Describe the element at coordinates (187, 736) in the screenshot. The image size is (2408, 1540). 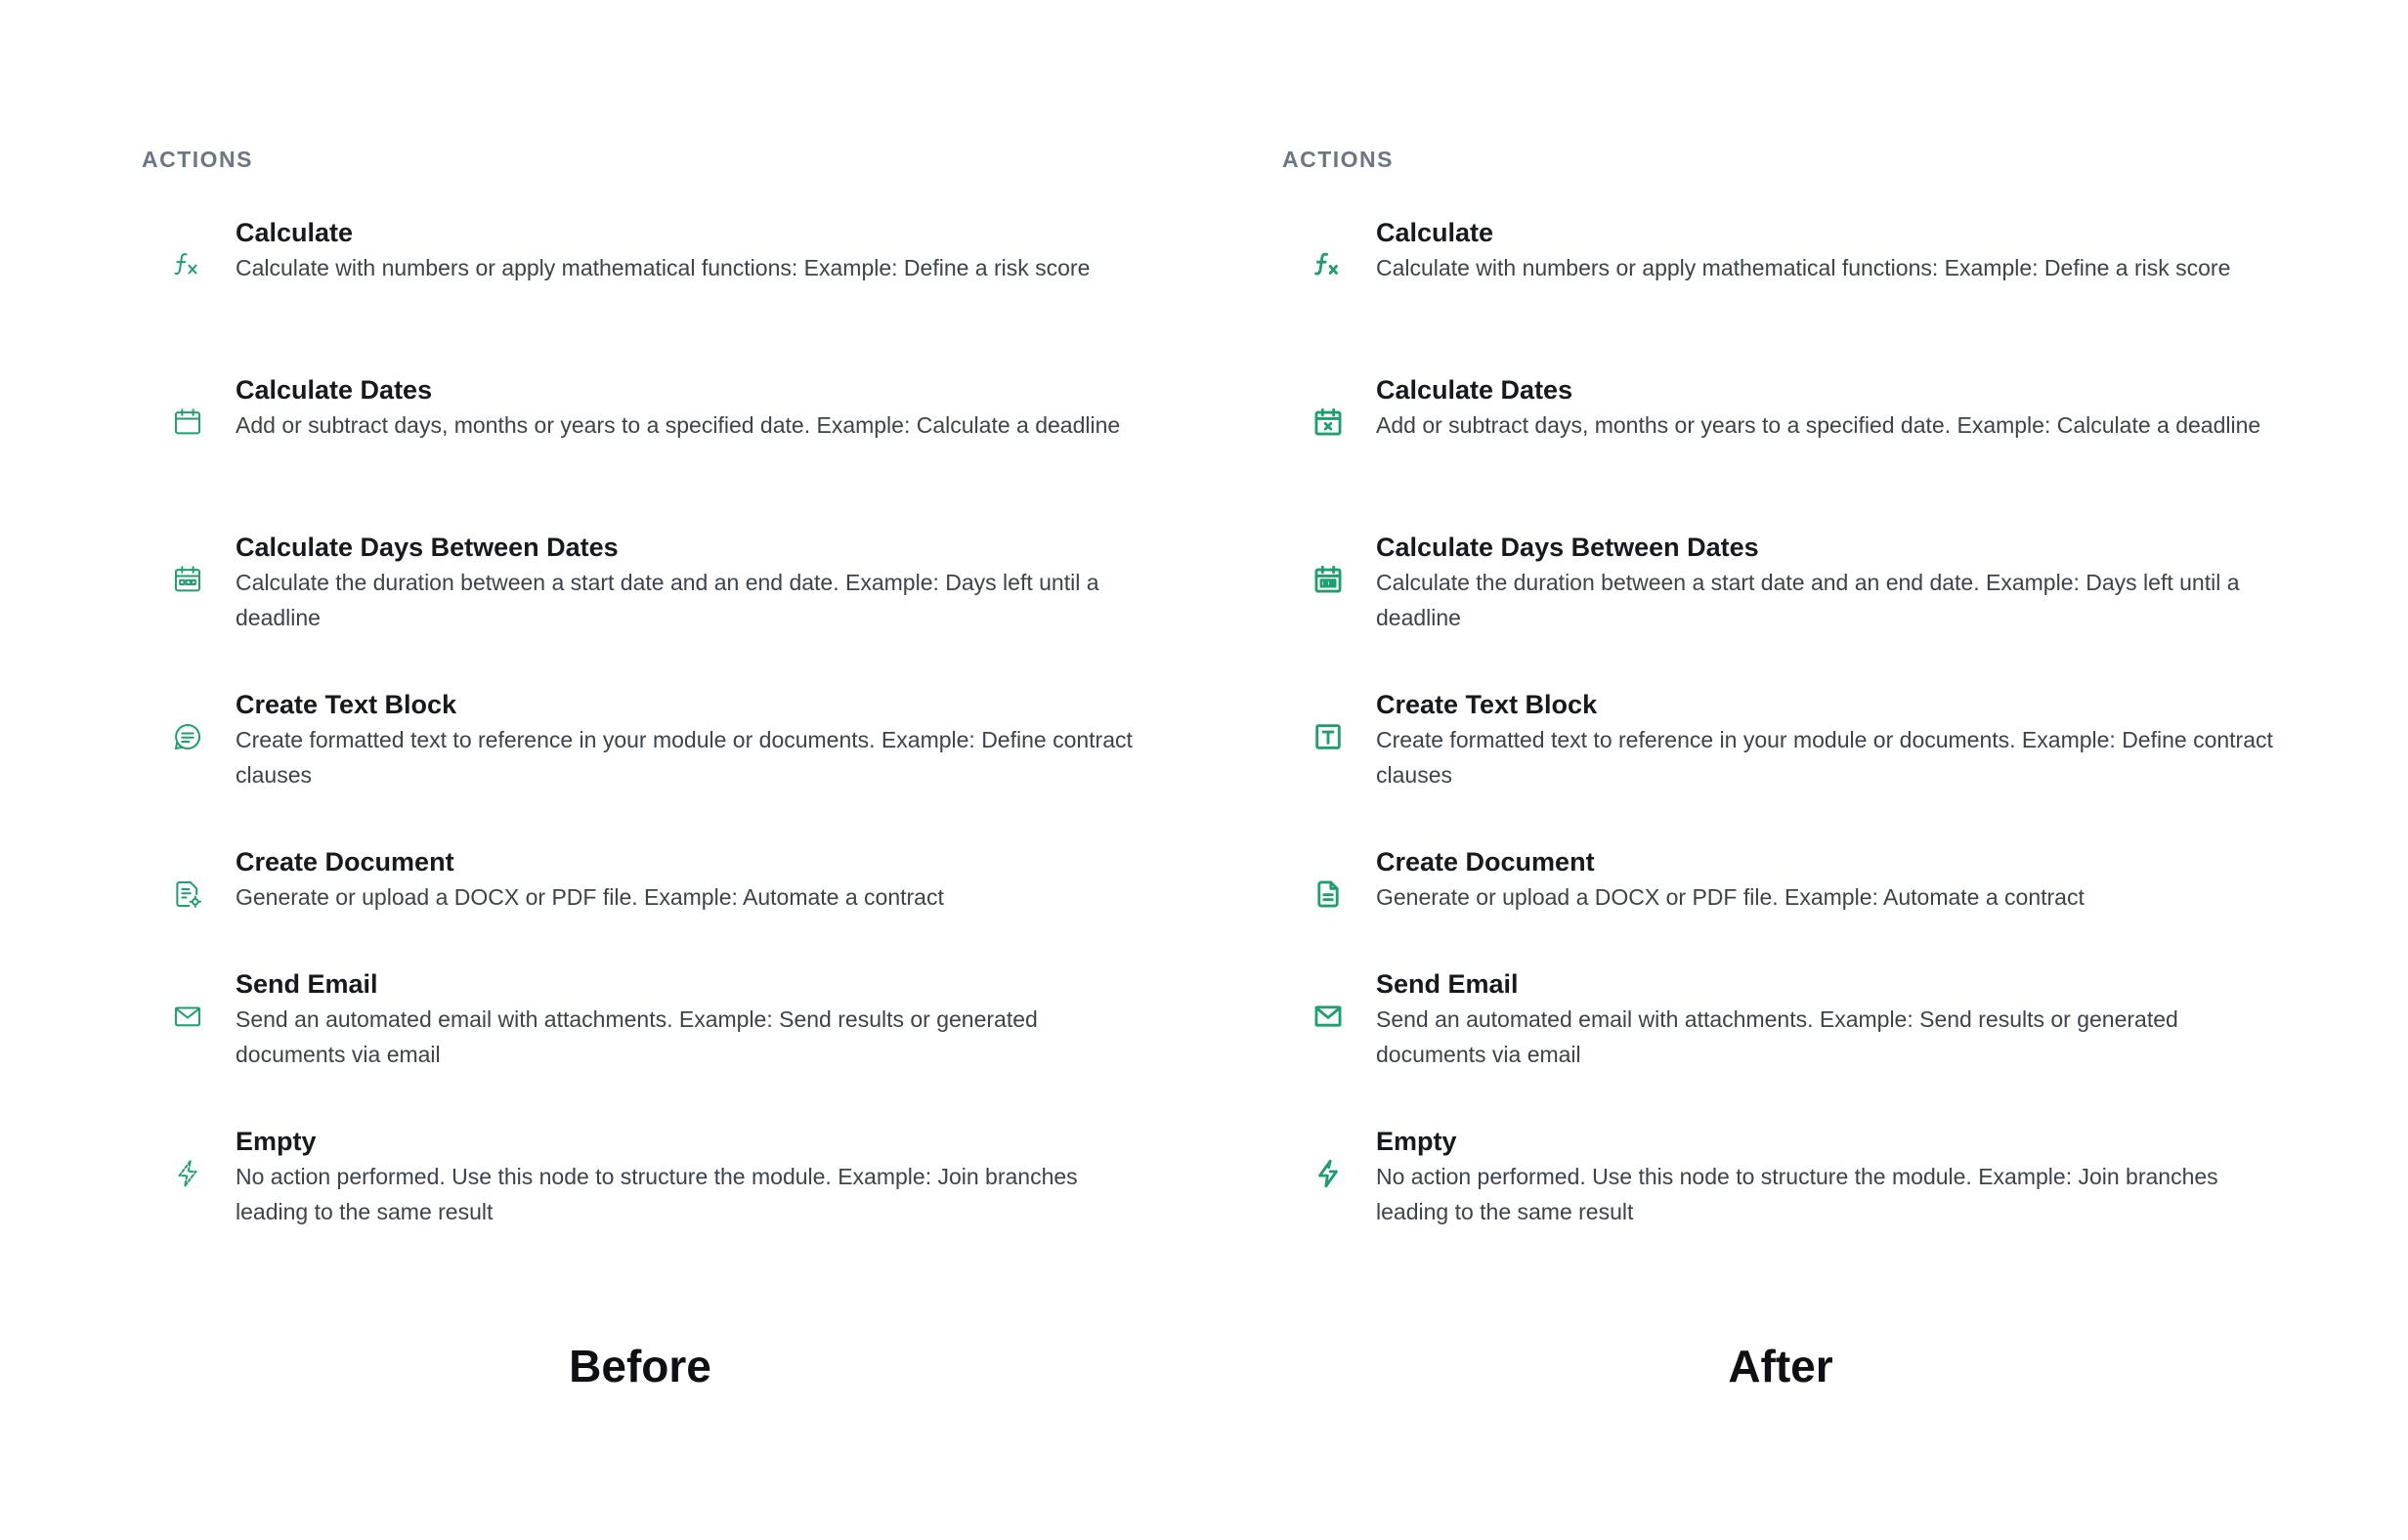
I see `text-bubble-icon` at that location.